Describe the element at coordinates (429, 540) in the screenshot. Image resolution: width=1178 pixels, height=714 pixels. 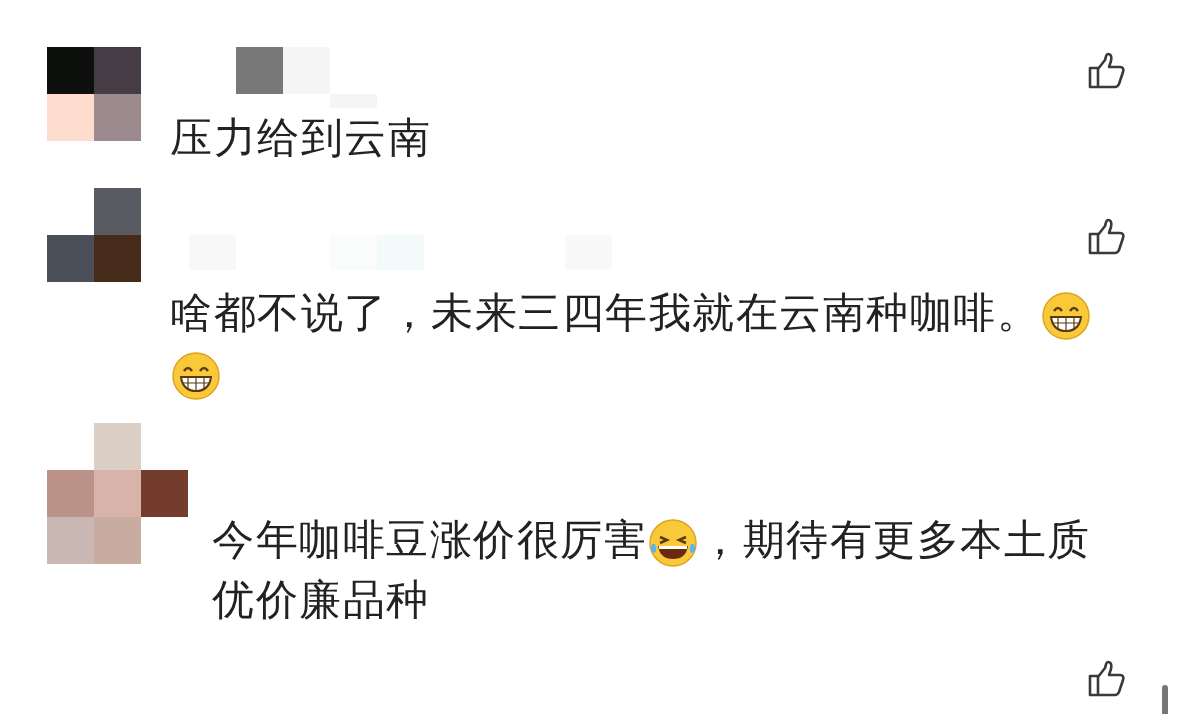
I see `comment-text: 今年咖啡豆涨价很厉害` at that location.